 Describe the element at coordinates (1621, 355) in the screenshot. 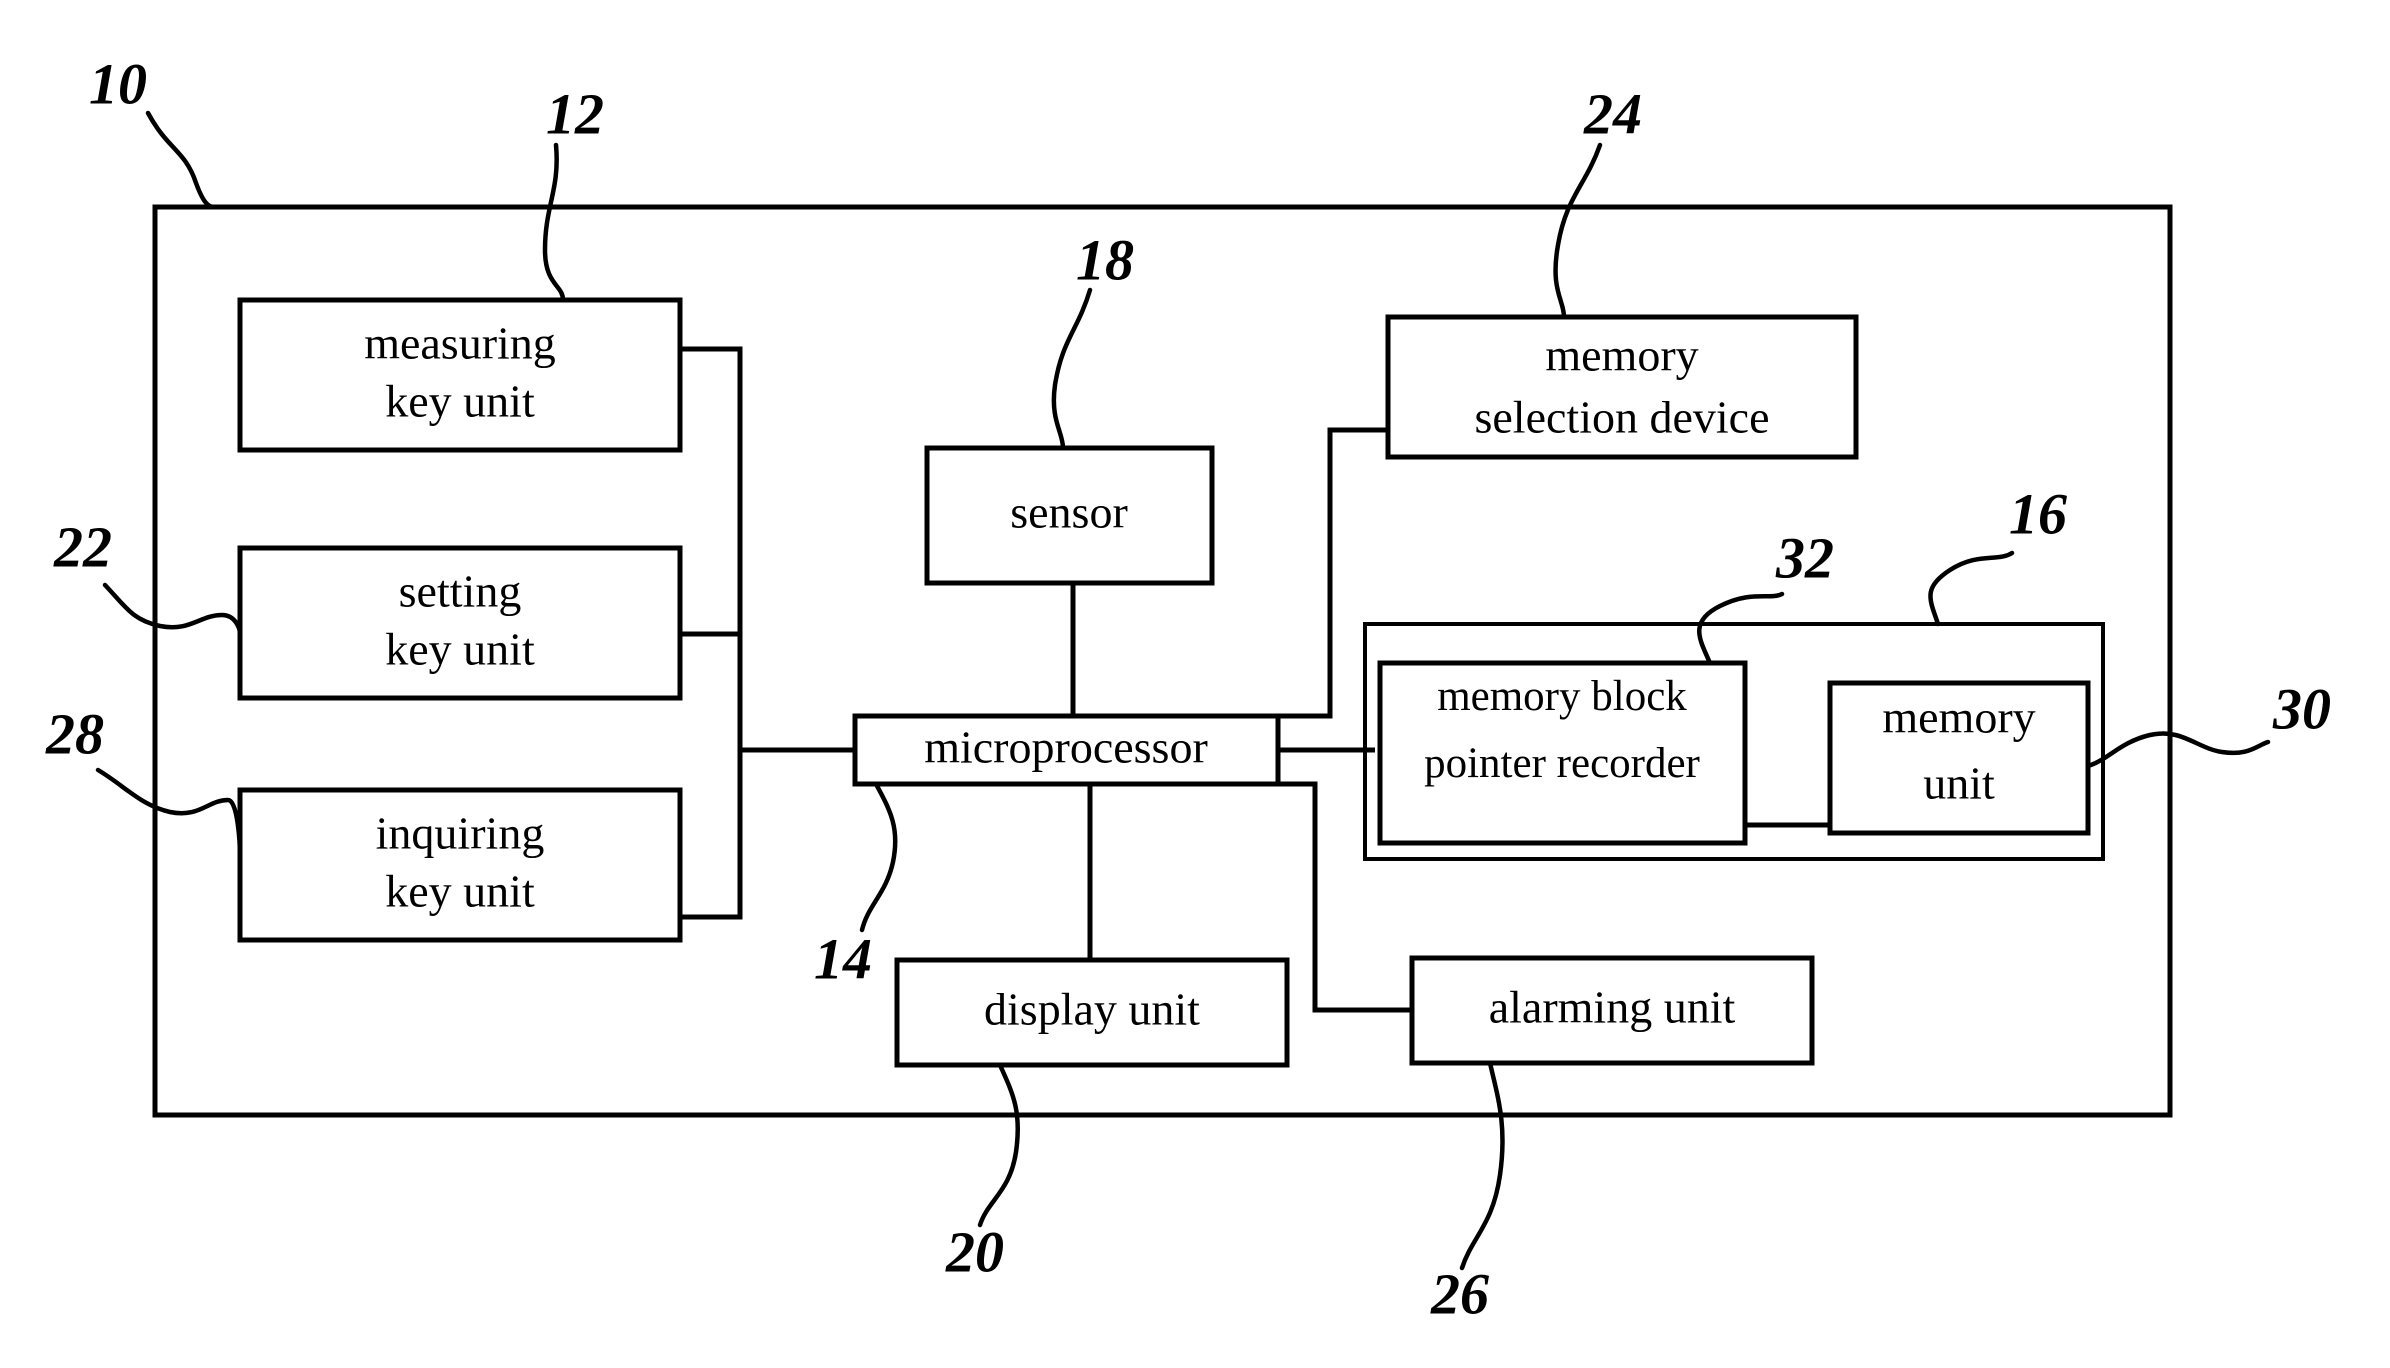

I see `memory-selection-device-label-line1: memory` at that location.